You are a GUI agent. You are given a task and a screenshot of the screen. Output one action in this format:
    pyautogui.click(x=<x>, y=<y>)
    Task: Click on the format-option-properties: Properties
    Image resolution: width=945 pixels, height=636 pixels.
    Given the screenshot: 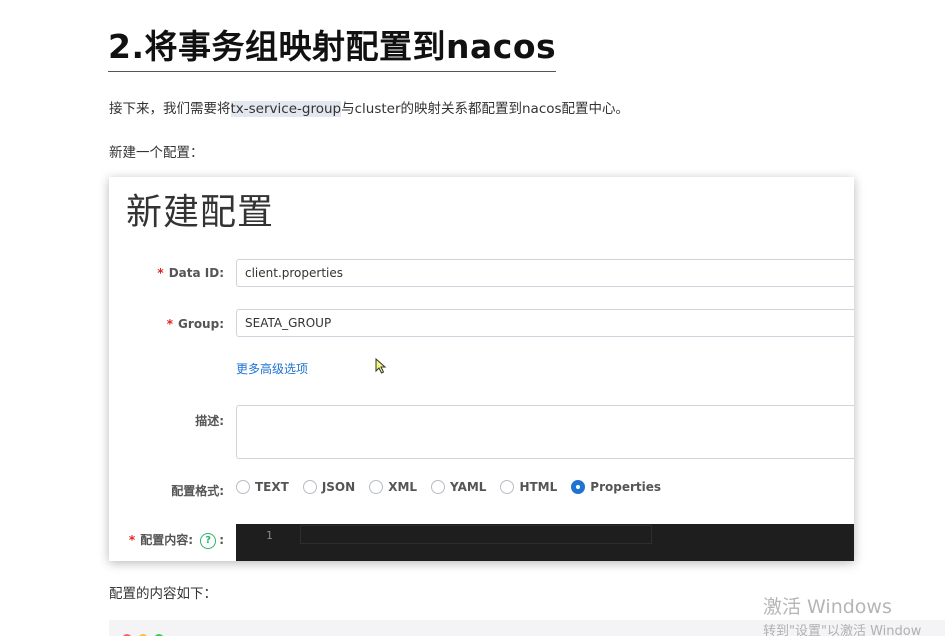 What is the action you would take?
    pyautogui.click(x=616, y=487)
    